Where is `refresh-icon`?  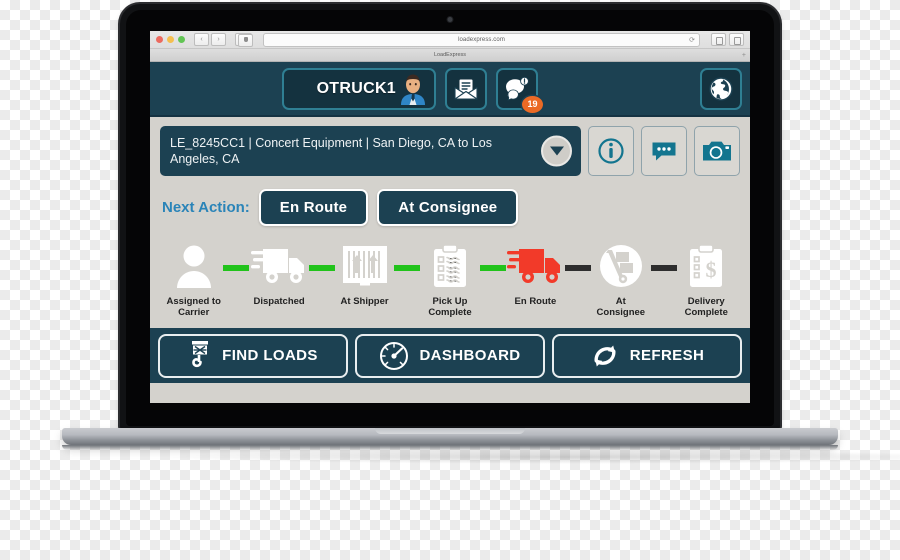
refresh-icon is located at coordinates (605, 356).